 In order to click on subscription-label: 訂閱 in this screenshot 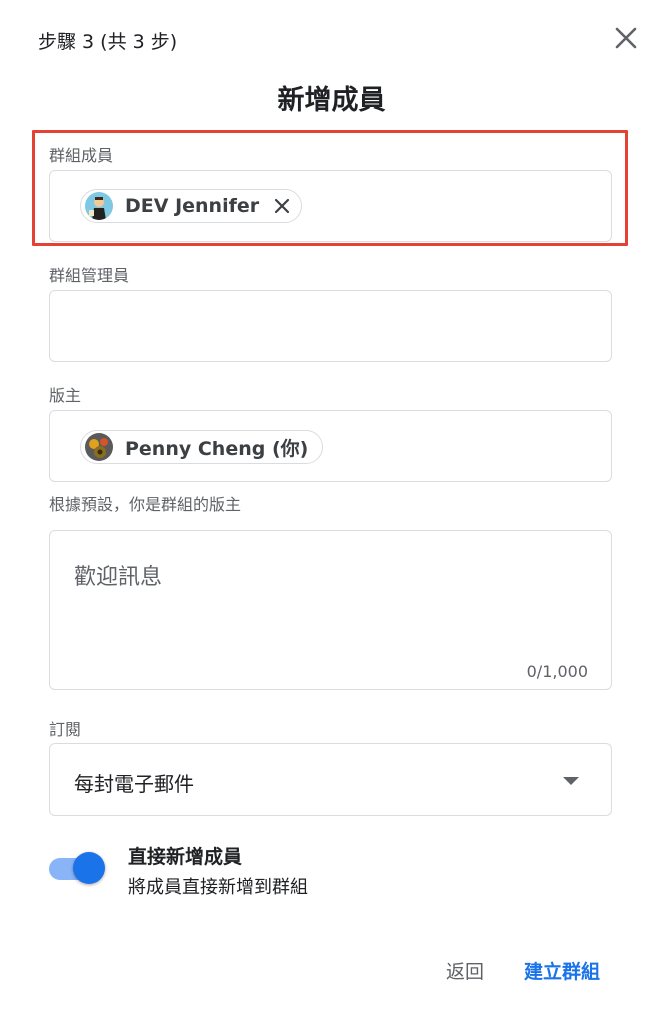, I will do `click(65, 729)`.